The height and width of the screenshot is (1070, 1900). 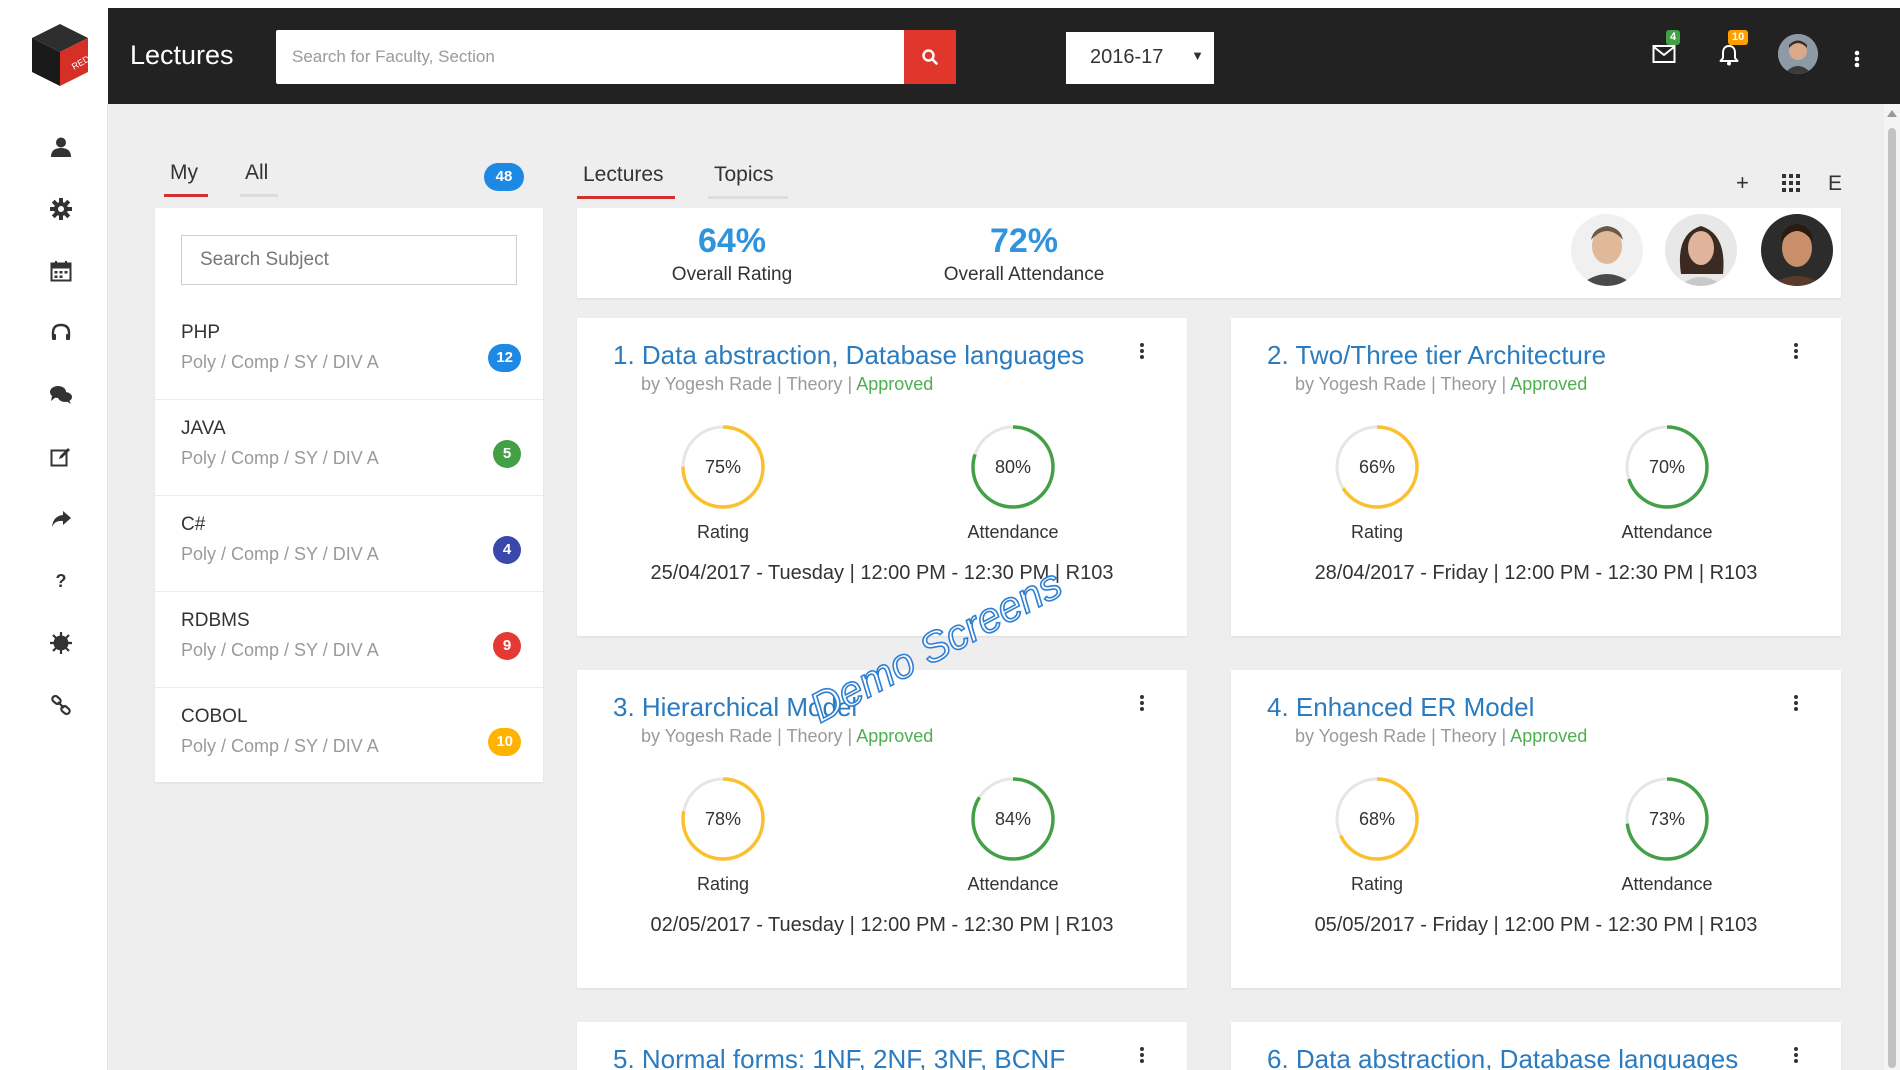 I want to click on rating-value: 78%, so click(x=723, y=819).